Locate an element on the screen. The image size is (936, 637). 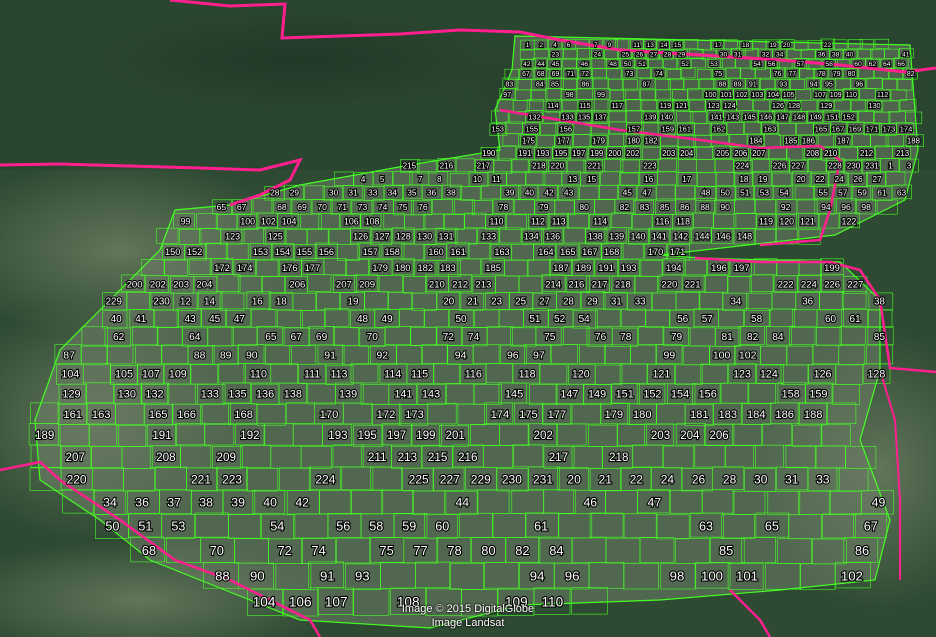
parcel-number: 136 is located at coordinates (265, 395).